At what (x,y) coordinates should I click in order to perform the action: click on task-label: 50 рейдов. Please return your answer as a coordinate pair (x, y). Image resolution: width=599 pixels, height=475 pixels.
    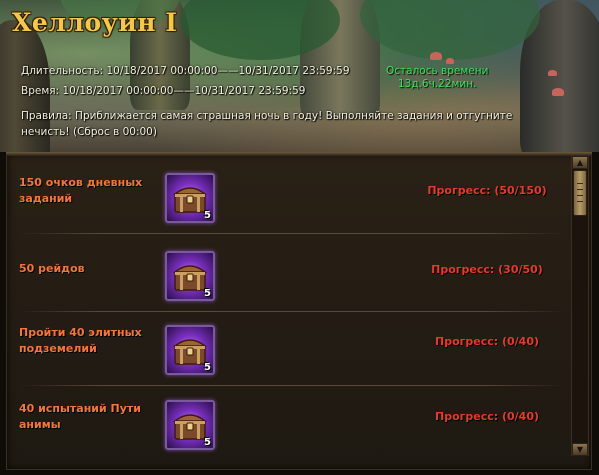
    Looking at the image, I should click on (52, 268).